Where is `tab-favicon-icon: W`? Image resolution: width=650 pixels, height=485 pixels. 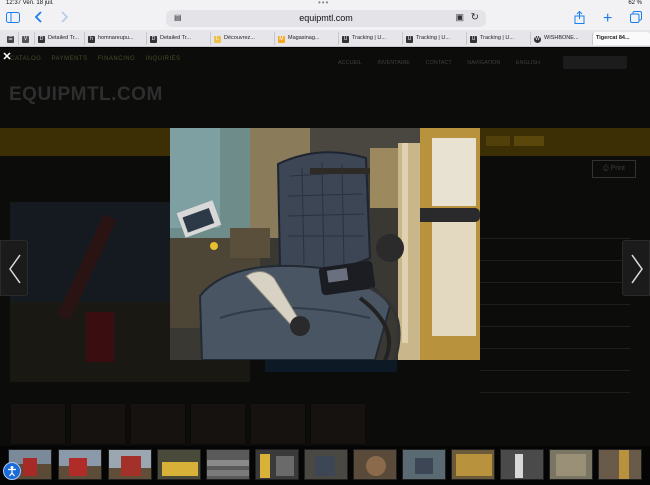 tab-favicon-icon: W is located at coordinates (537, 39).